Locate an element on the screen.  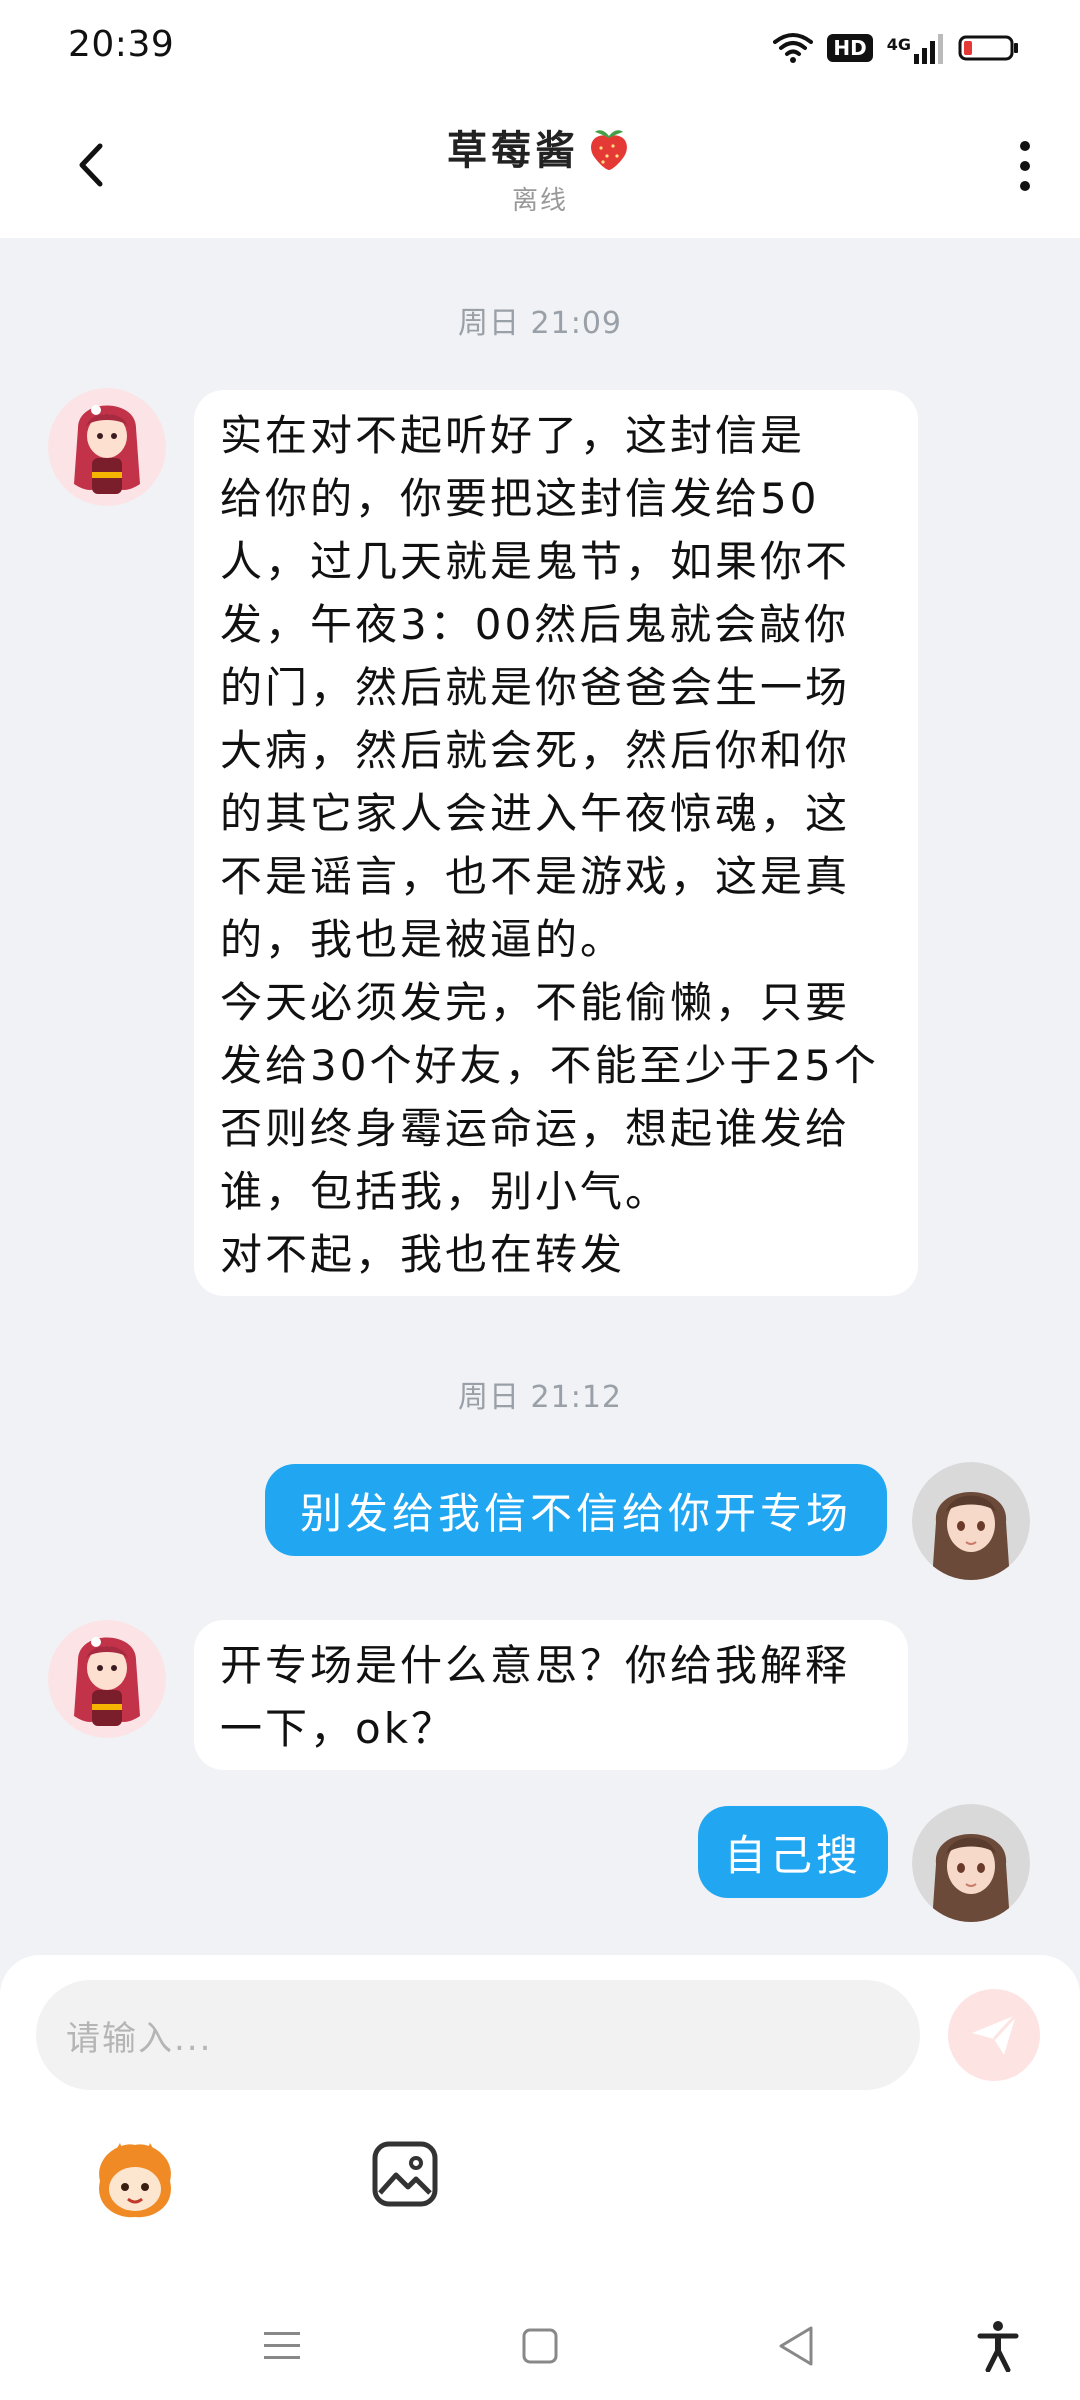
outgoing-message-bubble: 自己搜 is located at coordinates (793, 1852).